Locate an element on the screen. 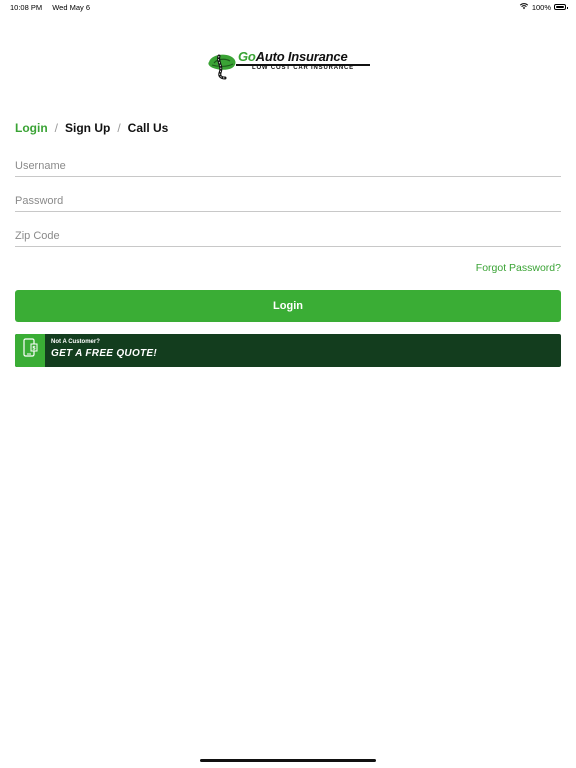 The image size is (576, 768). zip-code-field-container is located at coordinates (288, 236).